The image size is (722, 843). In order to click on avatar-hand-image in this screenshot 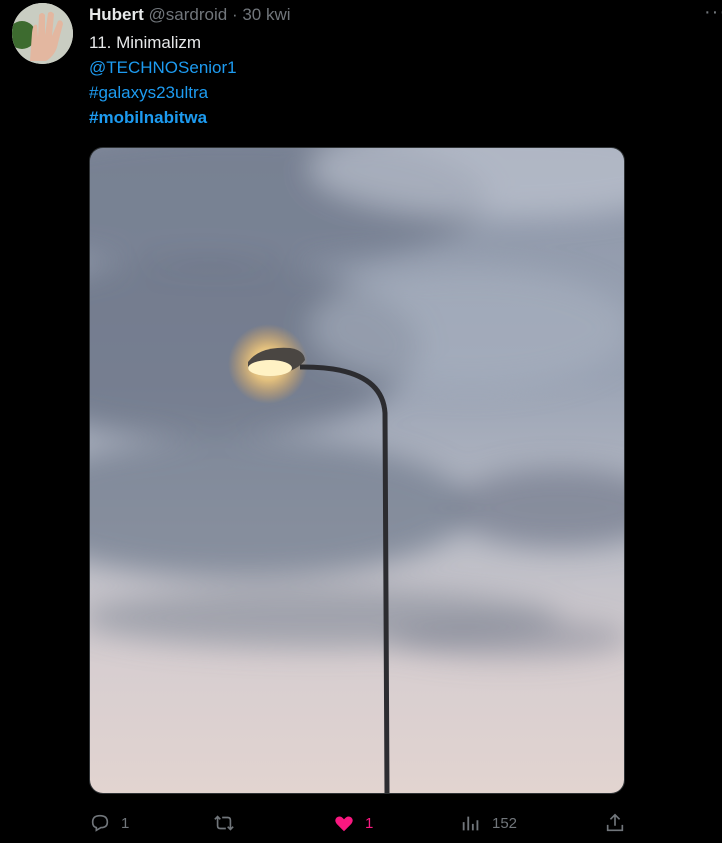, I will do `click(42, 33)`.